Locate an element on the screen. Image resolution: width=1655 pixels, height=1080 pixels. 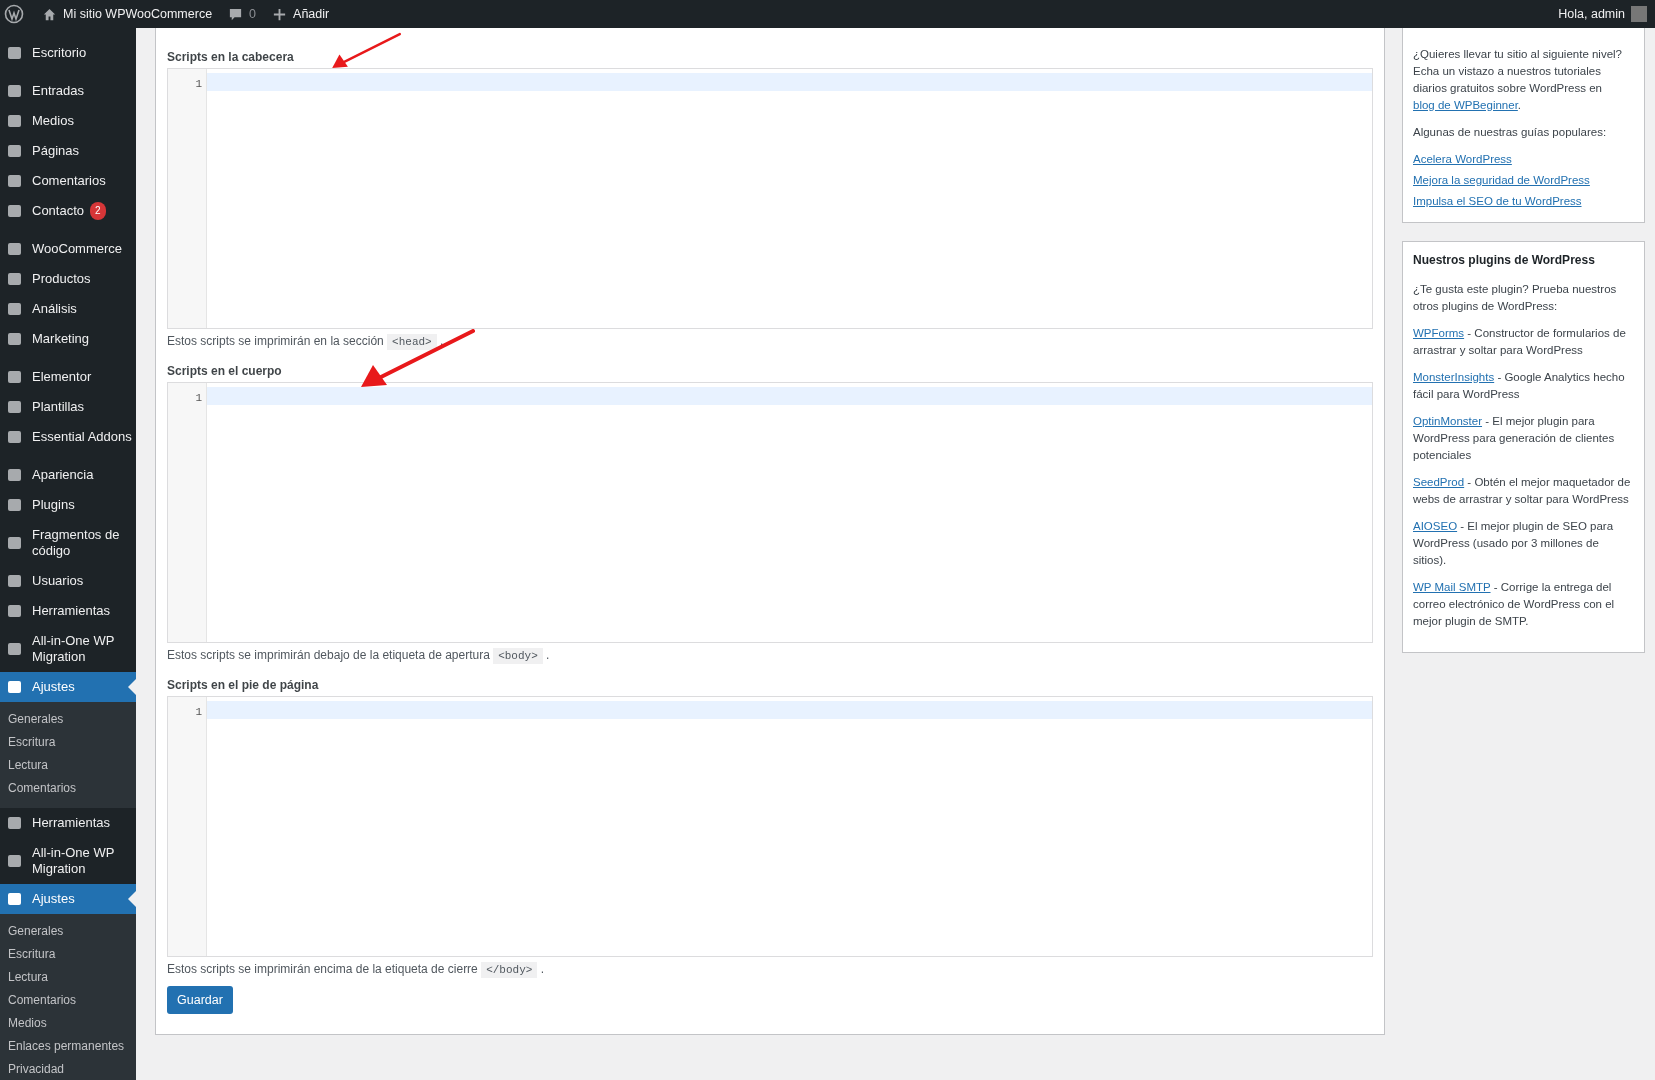
field-label: Scripts en el pie de página is located at coordinates (243, 685).